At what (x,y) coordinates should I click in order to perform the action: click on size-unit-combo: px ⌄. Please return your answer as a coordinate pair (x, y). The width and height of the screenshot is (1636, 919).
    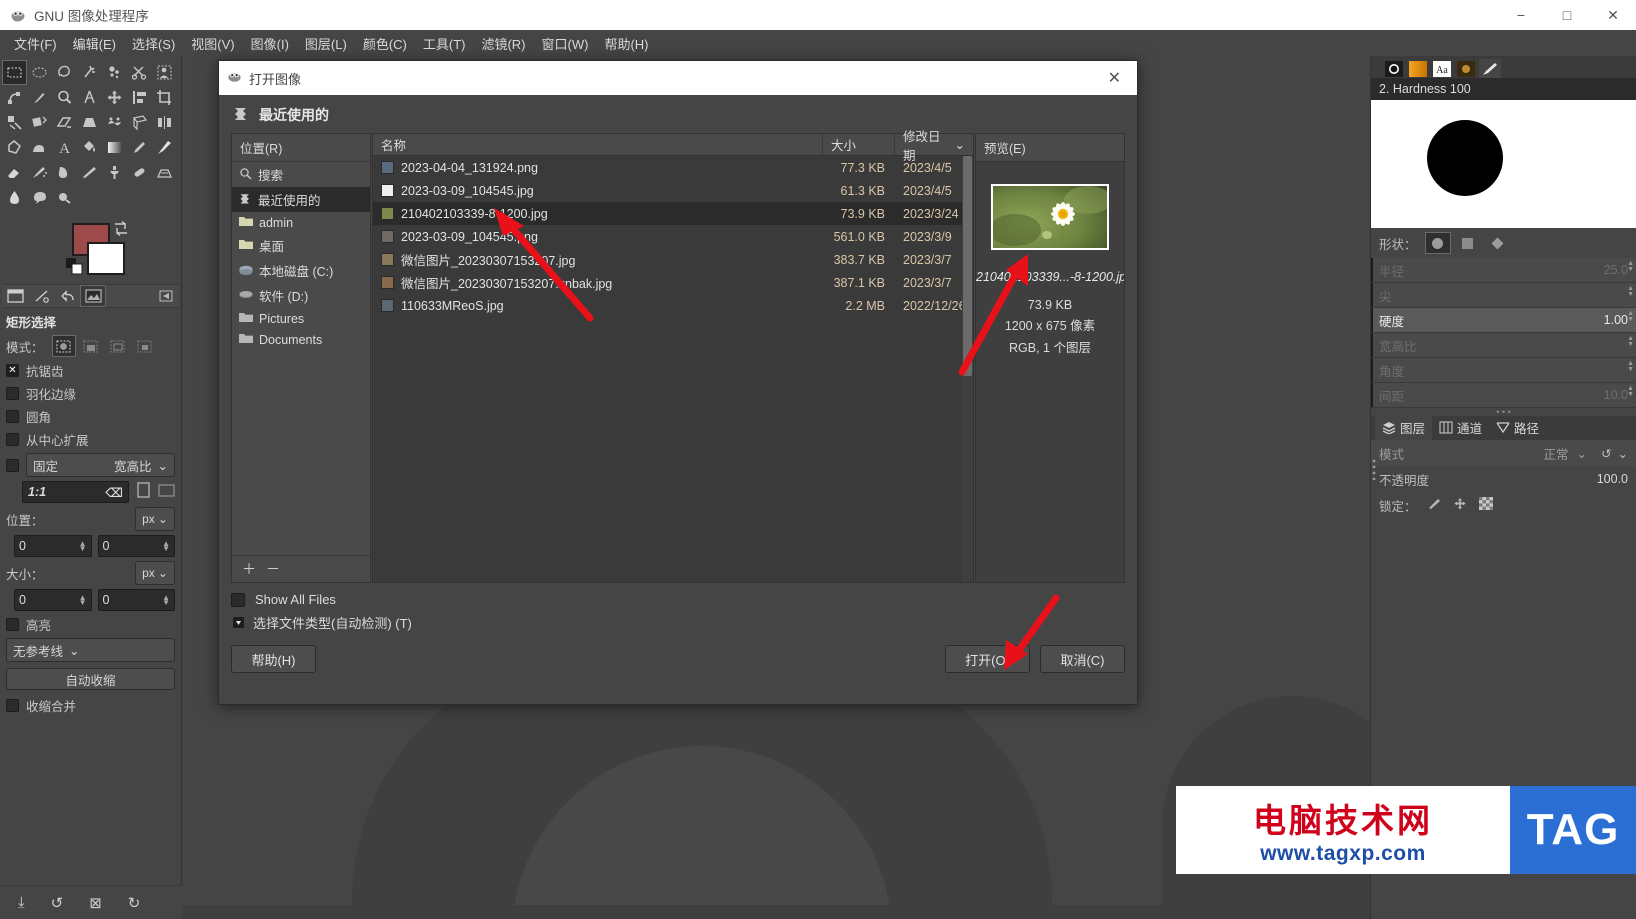
    Looking at the image, I should click on (155, 573).